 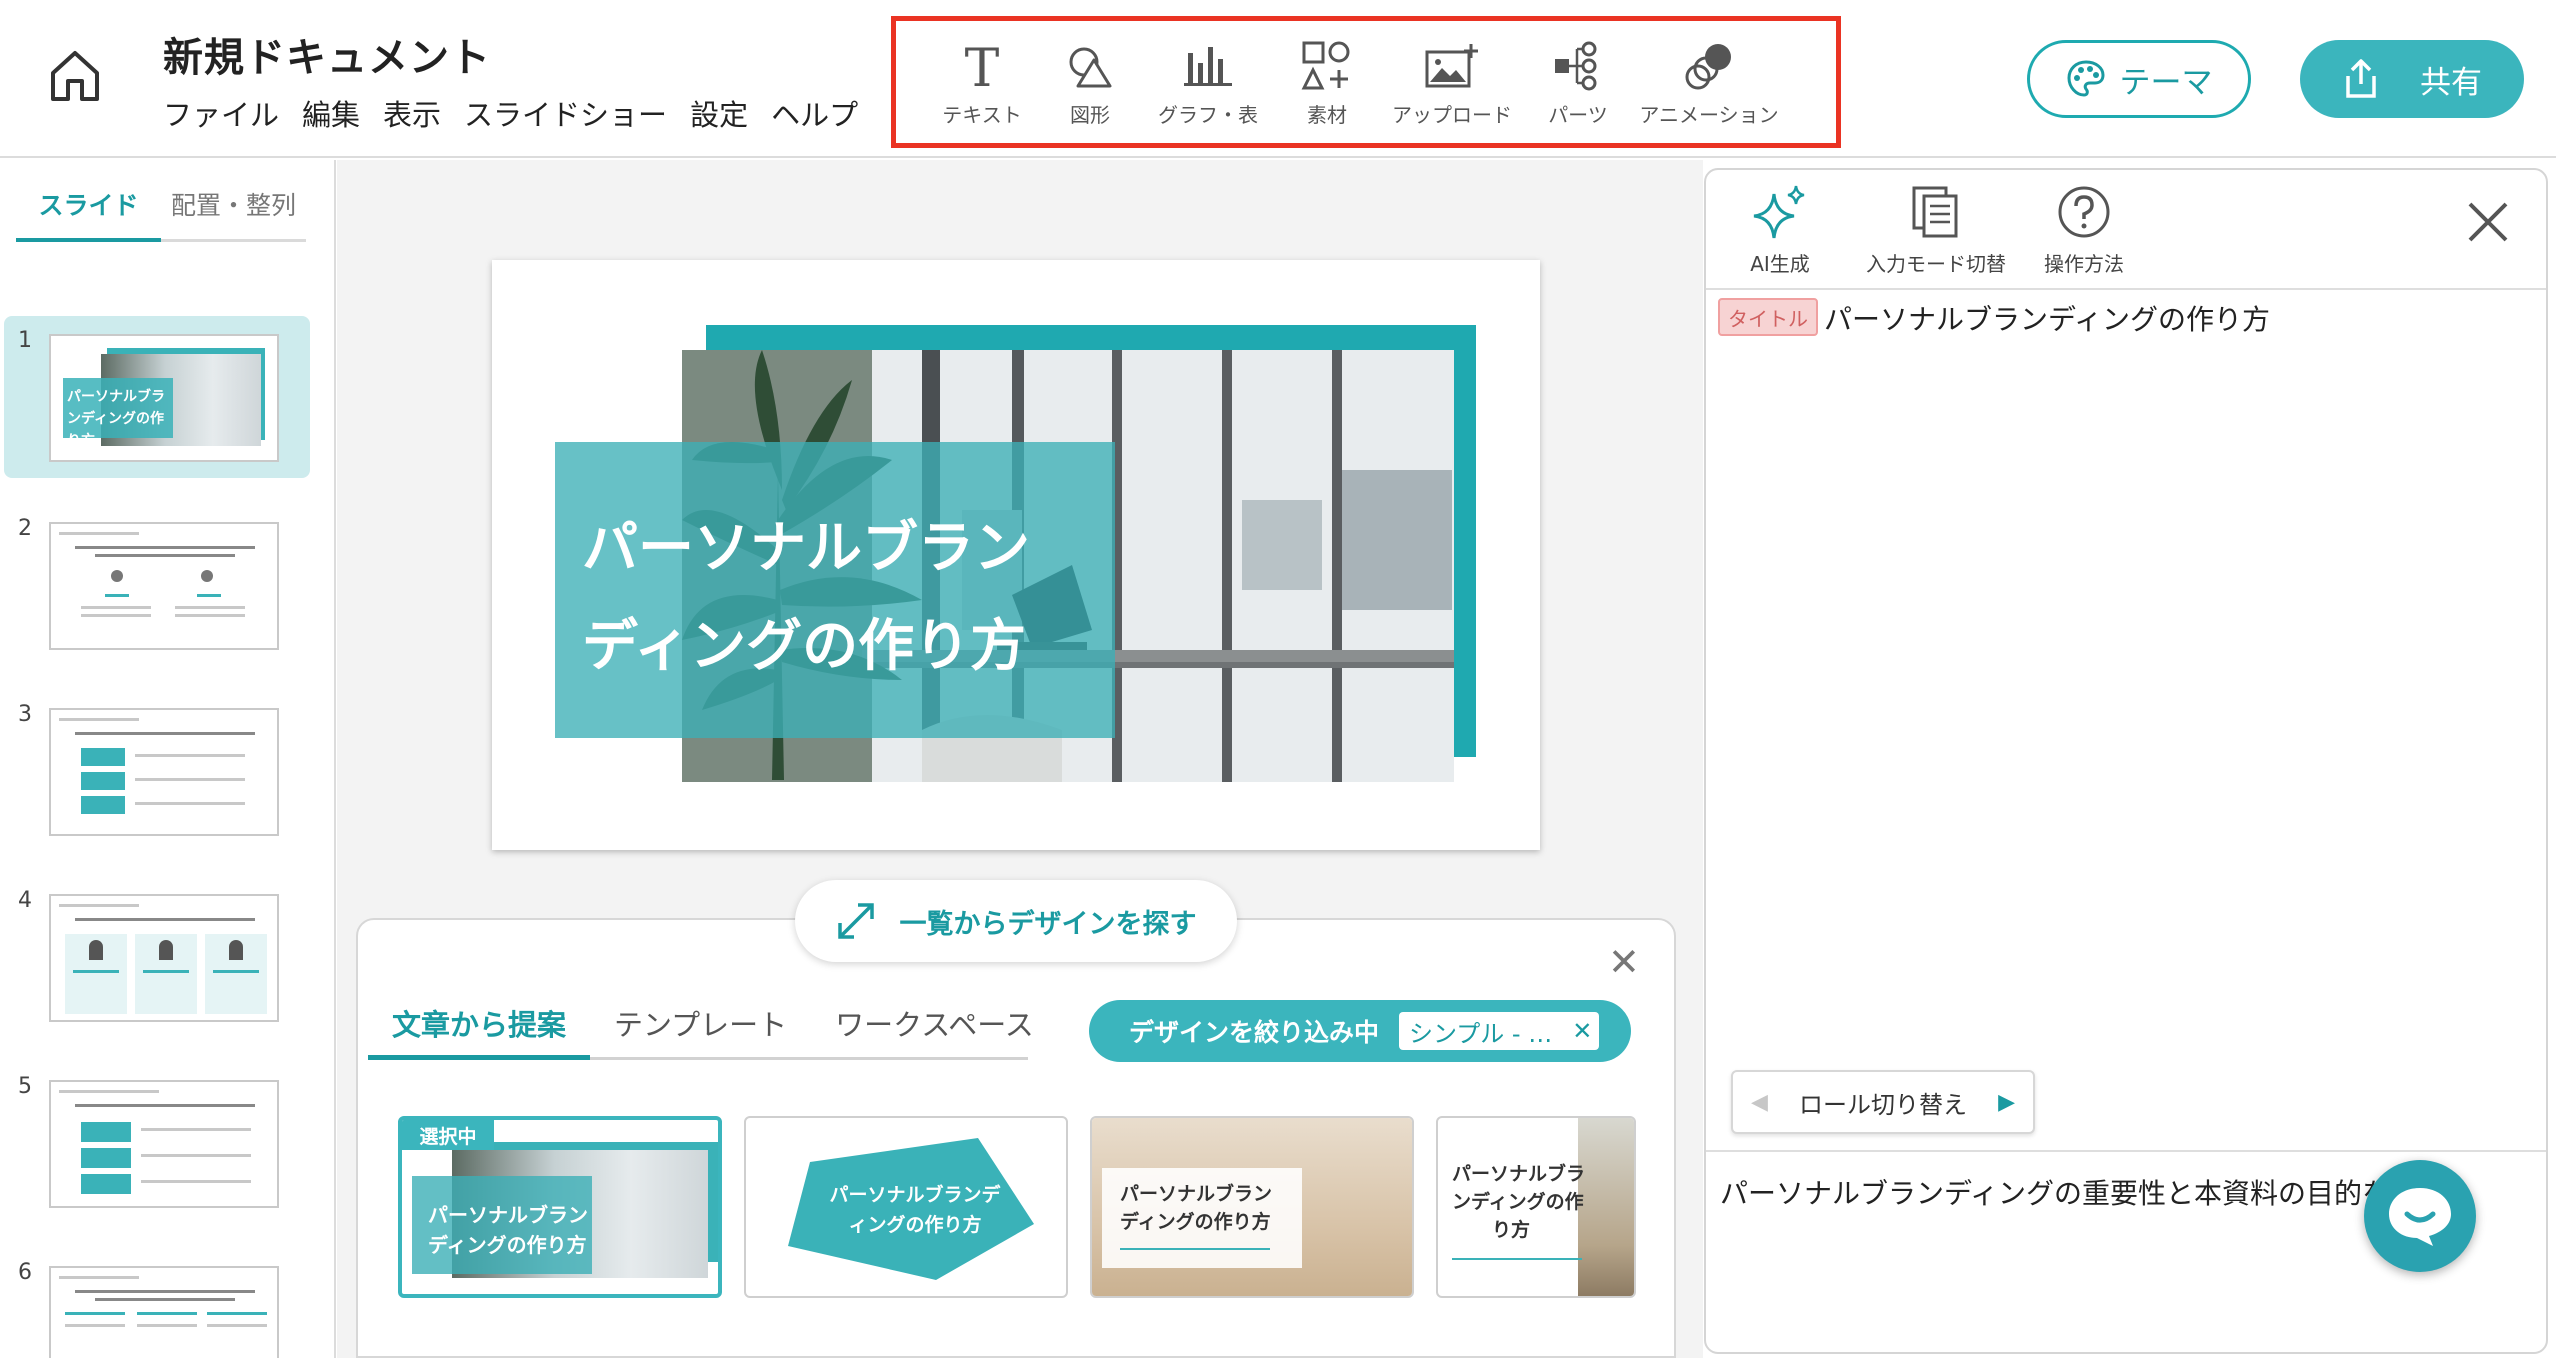 I want to click on tab-templates: テンプレート, so click(x=700, y=1029).